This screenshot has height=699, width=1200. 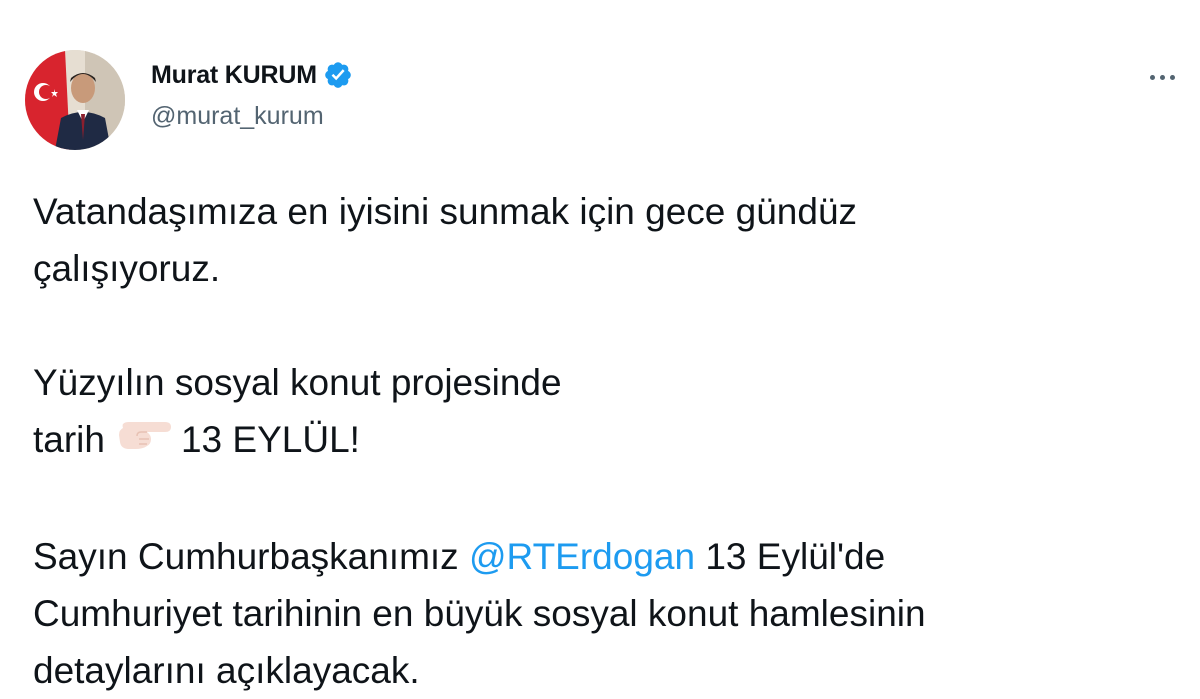 What do you see at coordinates (145, 439) in the screenshot?
I see `pointing-right-hand-icon` at bounding box center [145, 439].